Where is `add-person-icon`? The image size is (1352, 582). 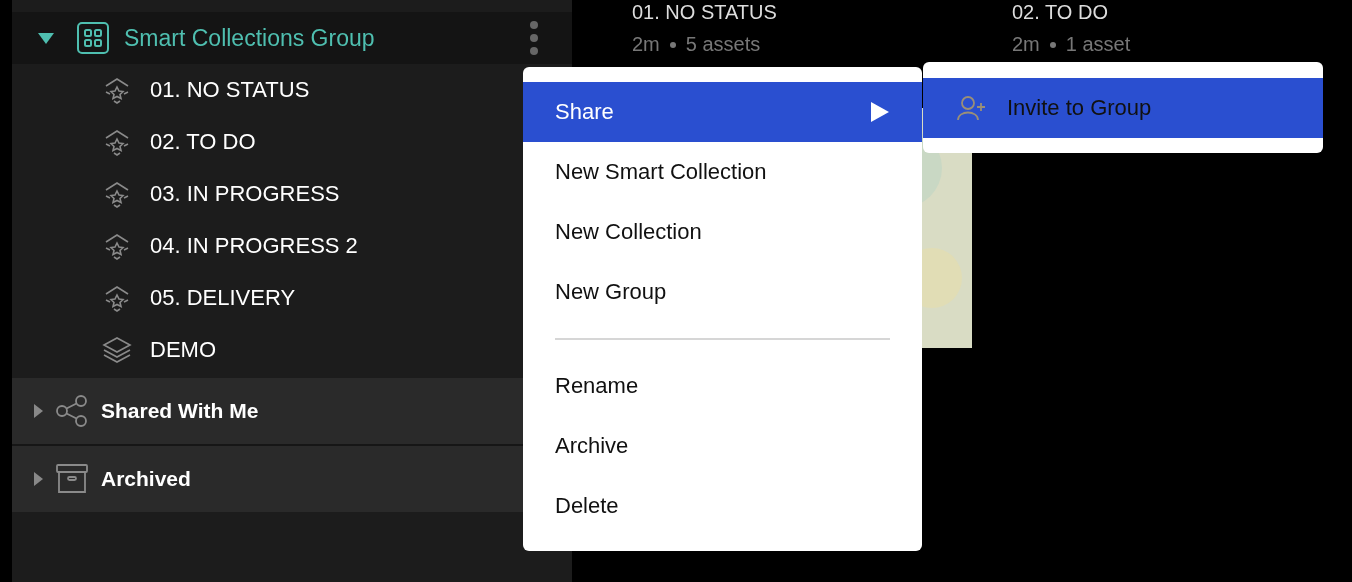
add-person-icon is located at coordinates (972, 108).